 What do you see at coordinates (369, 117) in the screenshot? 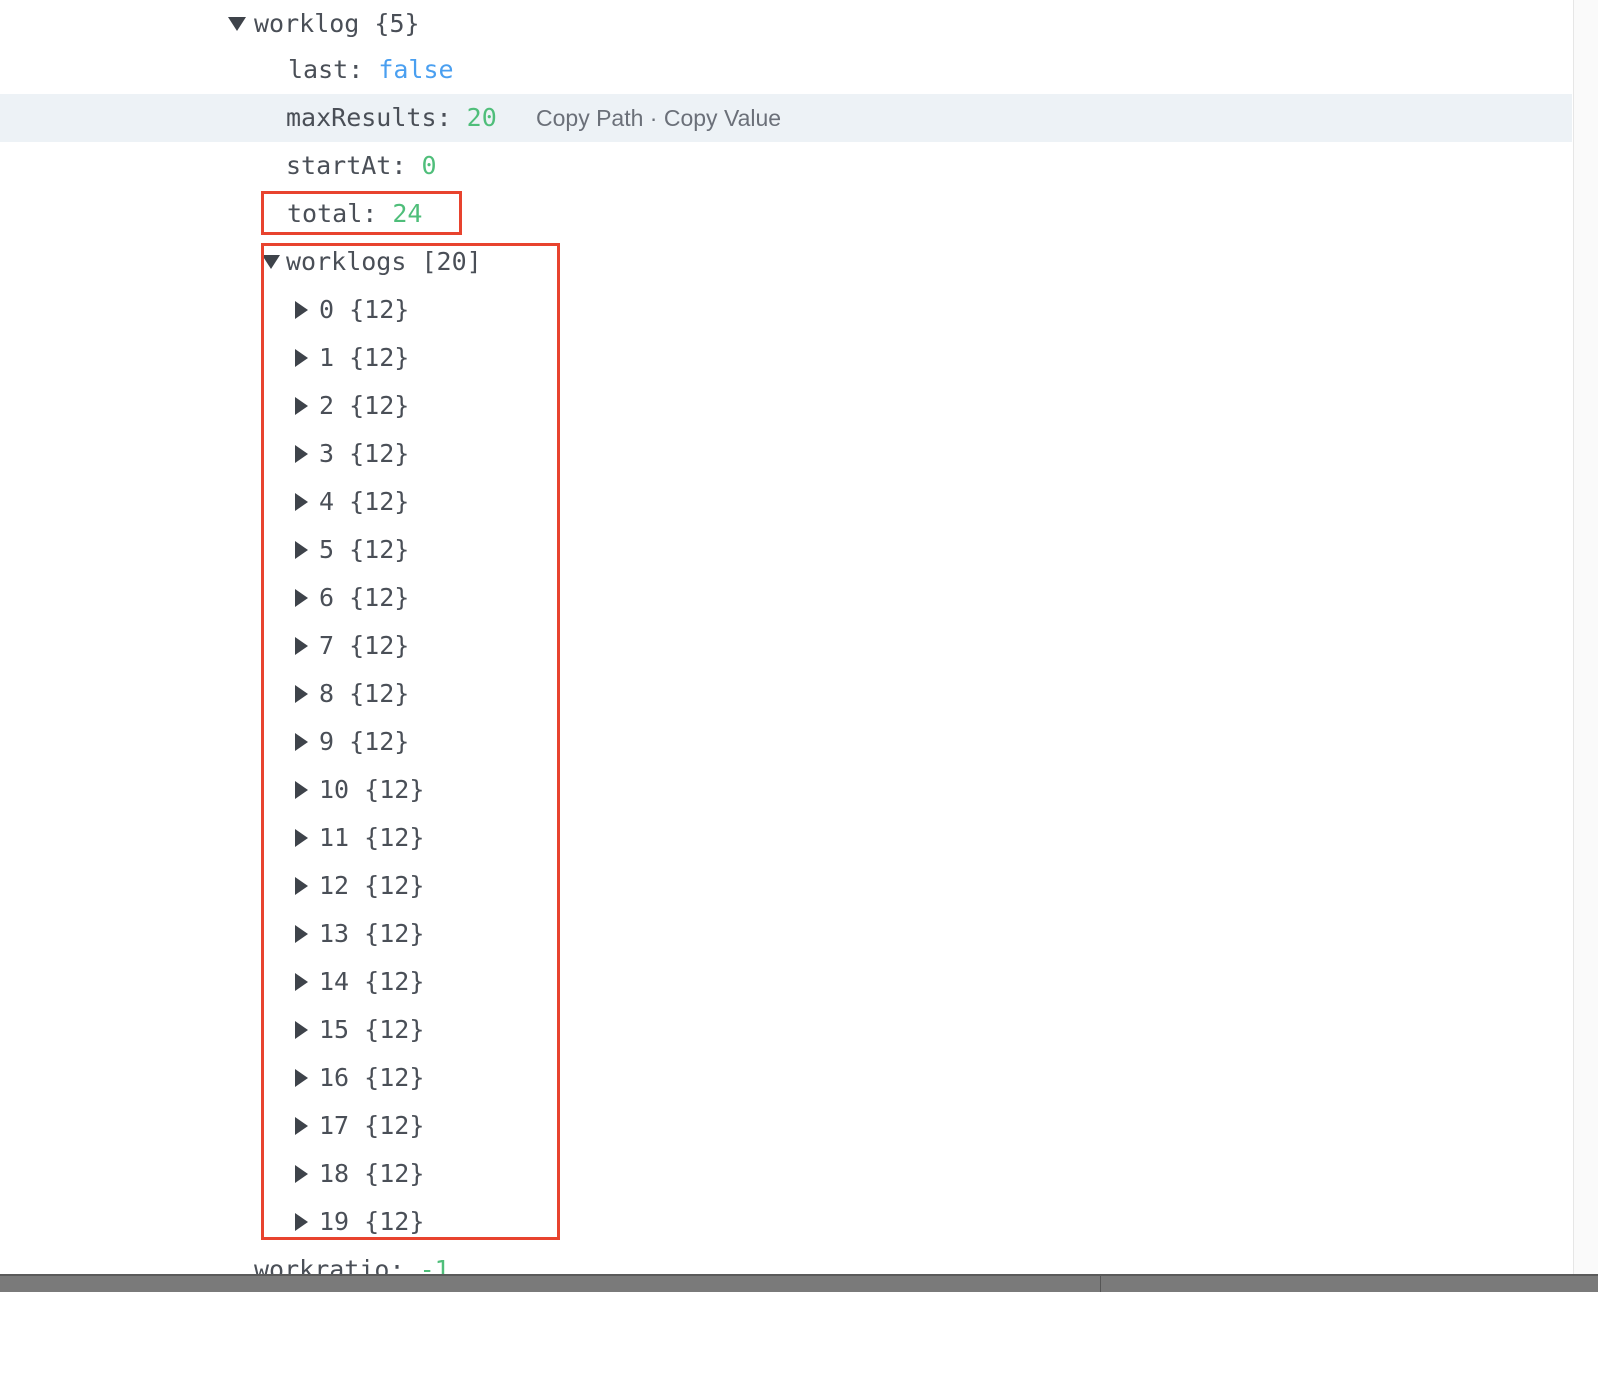
I see `node-key: maxResults:` at bounding box center [369, 117].